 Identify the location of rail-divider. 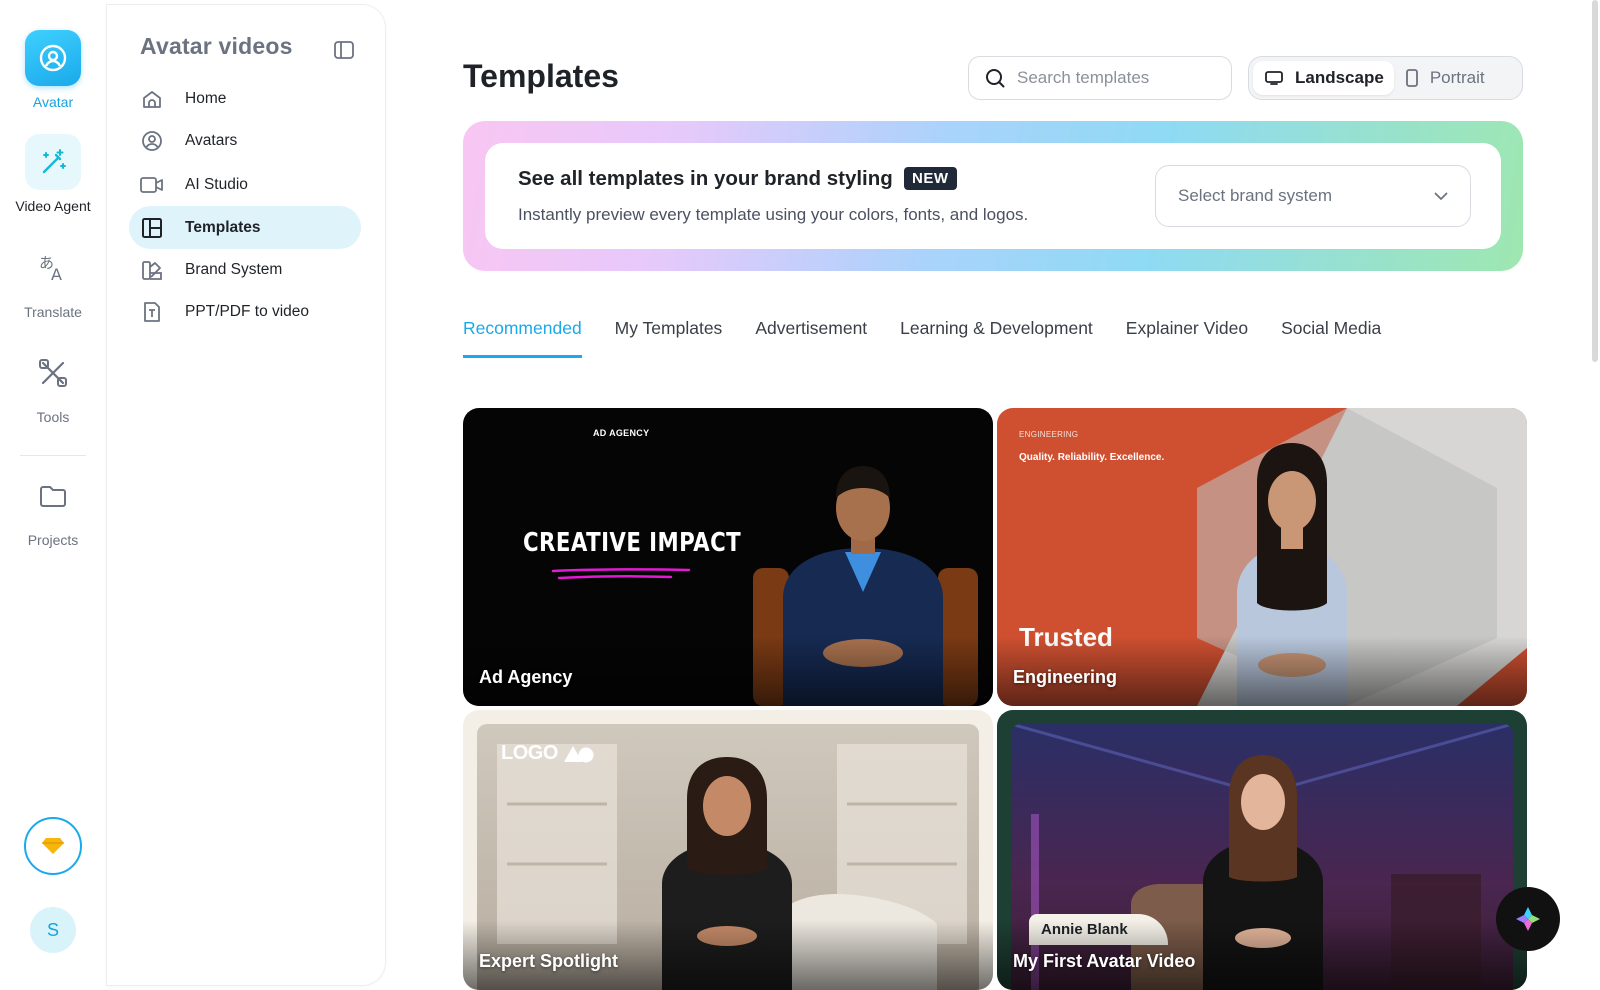
(53, 455).